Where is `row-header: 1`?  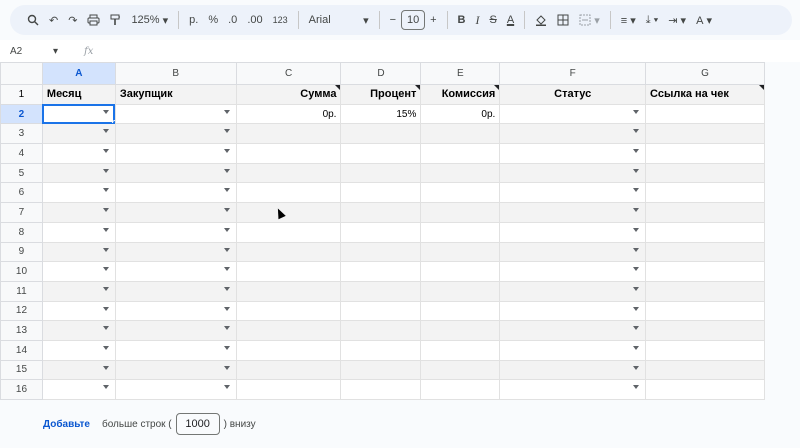
row-header: 1 is located at coordinates (21, 94).